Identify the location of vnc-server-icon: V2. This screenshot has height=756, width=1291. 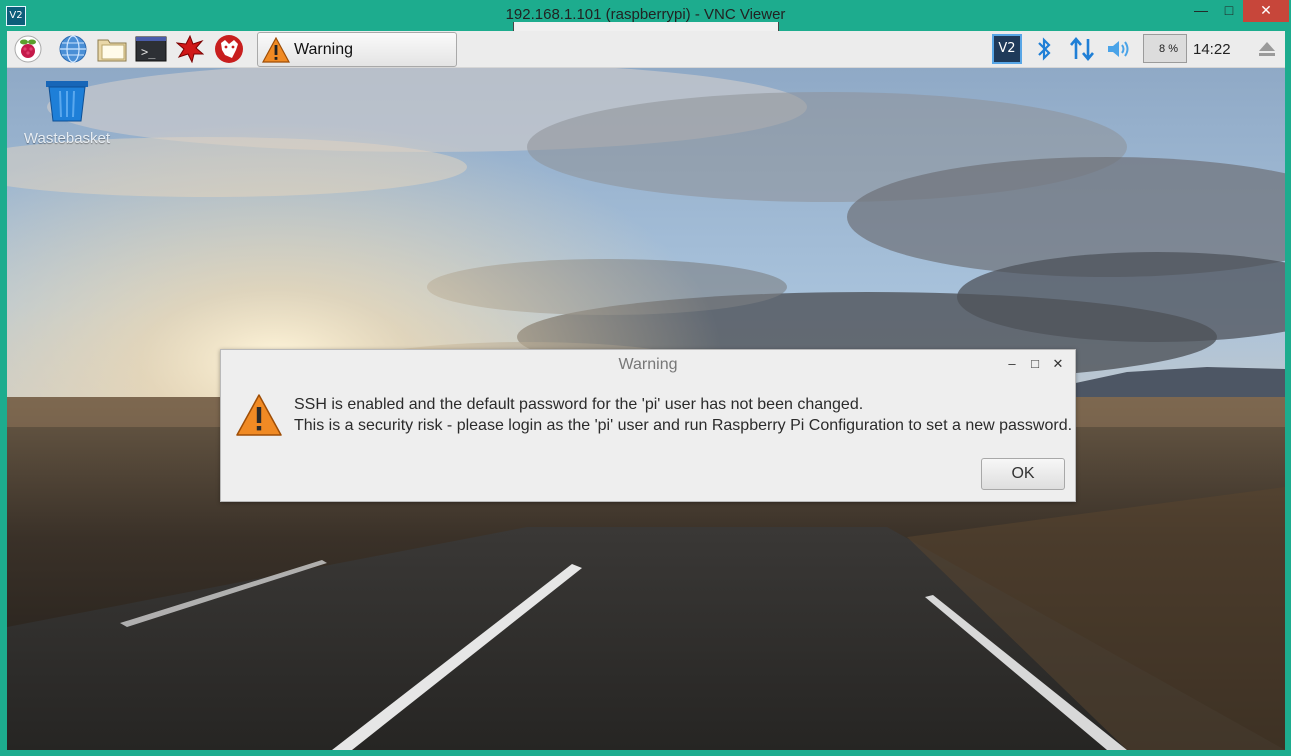
(1007, 49).